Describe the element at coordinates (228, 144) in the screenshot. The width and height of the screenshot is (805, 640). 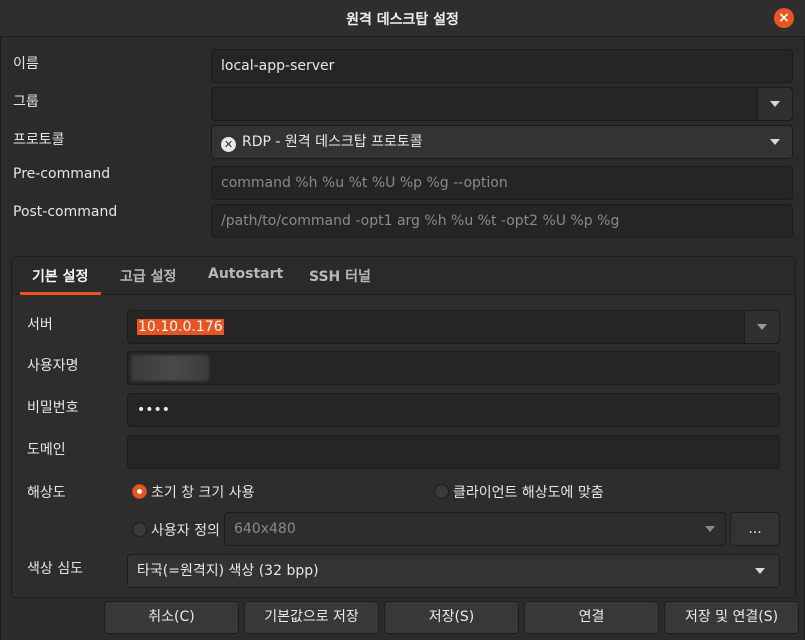
I see `protocol-icon: ✕` at that location.